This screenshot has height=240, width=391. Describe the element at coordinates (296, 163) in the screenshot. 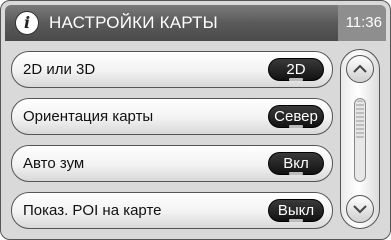

I see `setting-value-toggle: Вкл` at that location.